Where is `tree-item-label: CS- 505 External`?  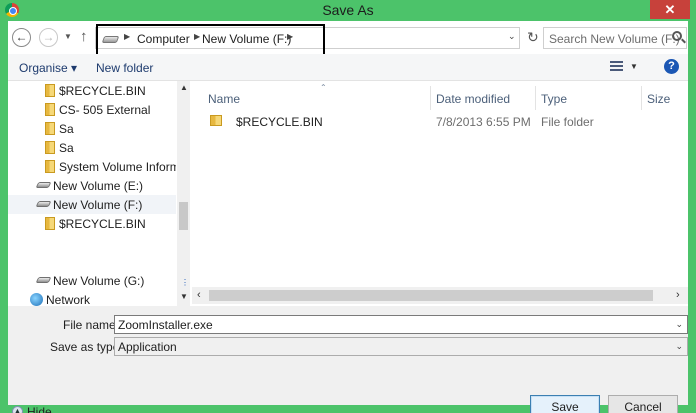
tree-item-label: CS- 505 External is located at coordinates (105, 110).